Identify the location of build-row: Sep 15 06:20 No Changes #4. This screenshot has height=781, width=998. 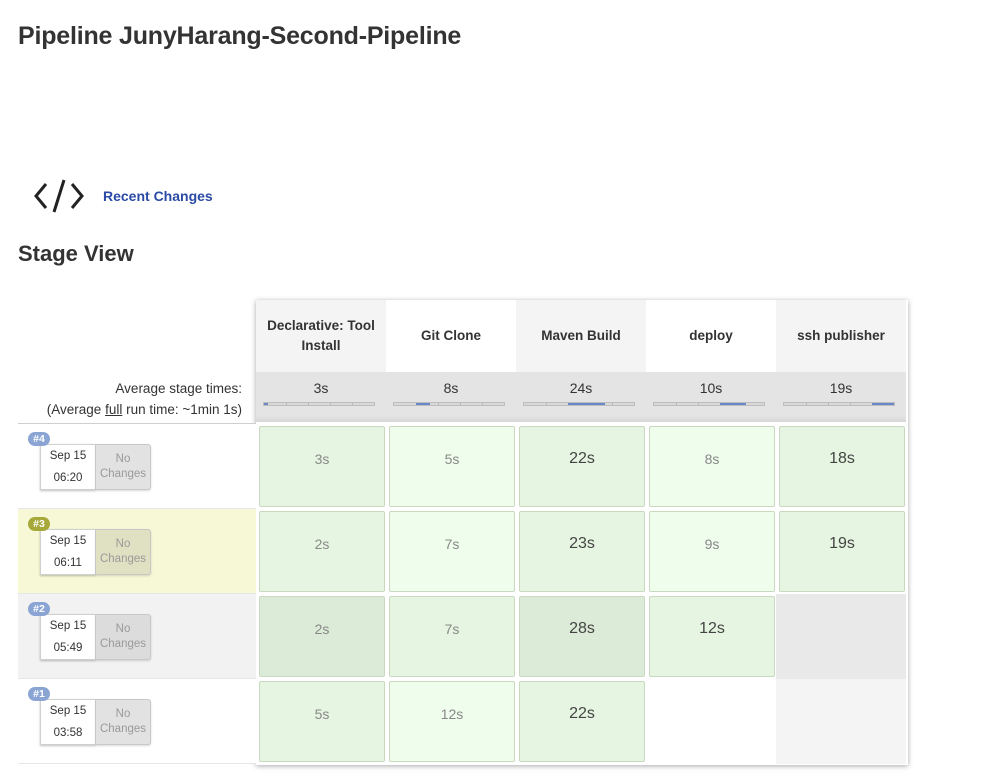
(137, 466).